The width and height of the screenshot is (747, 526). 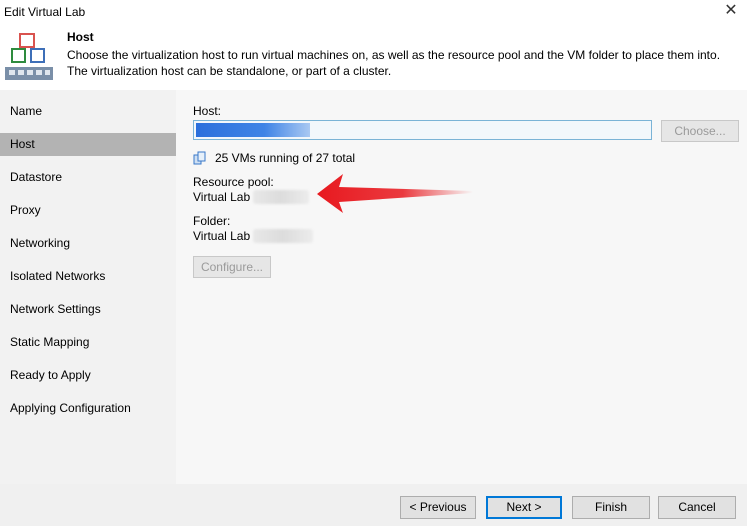 What do you see at coordinates (29, 56) in the screenshot?
I see `virtual-lab-icon` at bounding box center [29, 56].